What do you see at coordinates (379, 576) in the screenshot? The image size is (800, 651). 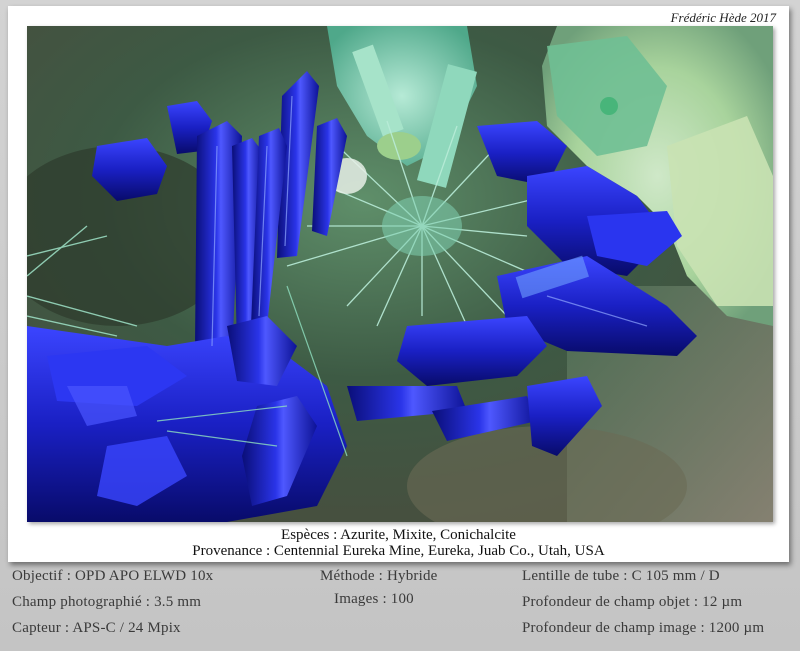 I see `spec-method: Méthode : Hybride` at bounding box center [379, 576].